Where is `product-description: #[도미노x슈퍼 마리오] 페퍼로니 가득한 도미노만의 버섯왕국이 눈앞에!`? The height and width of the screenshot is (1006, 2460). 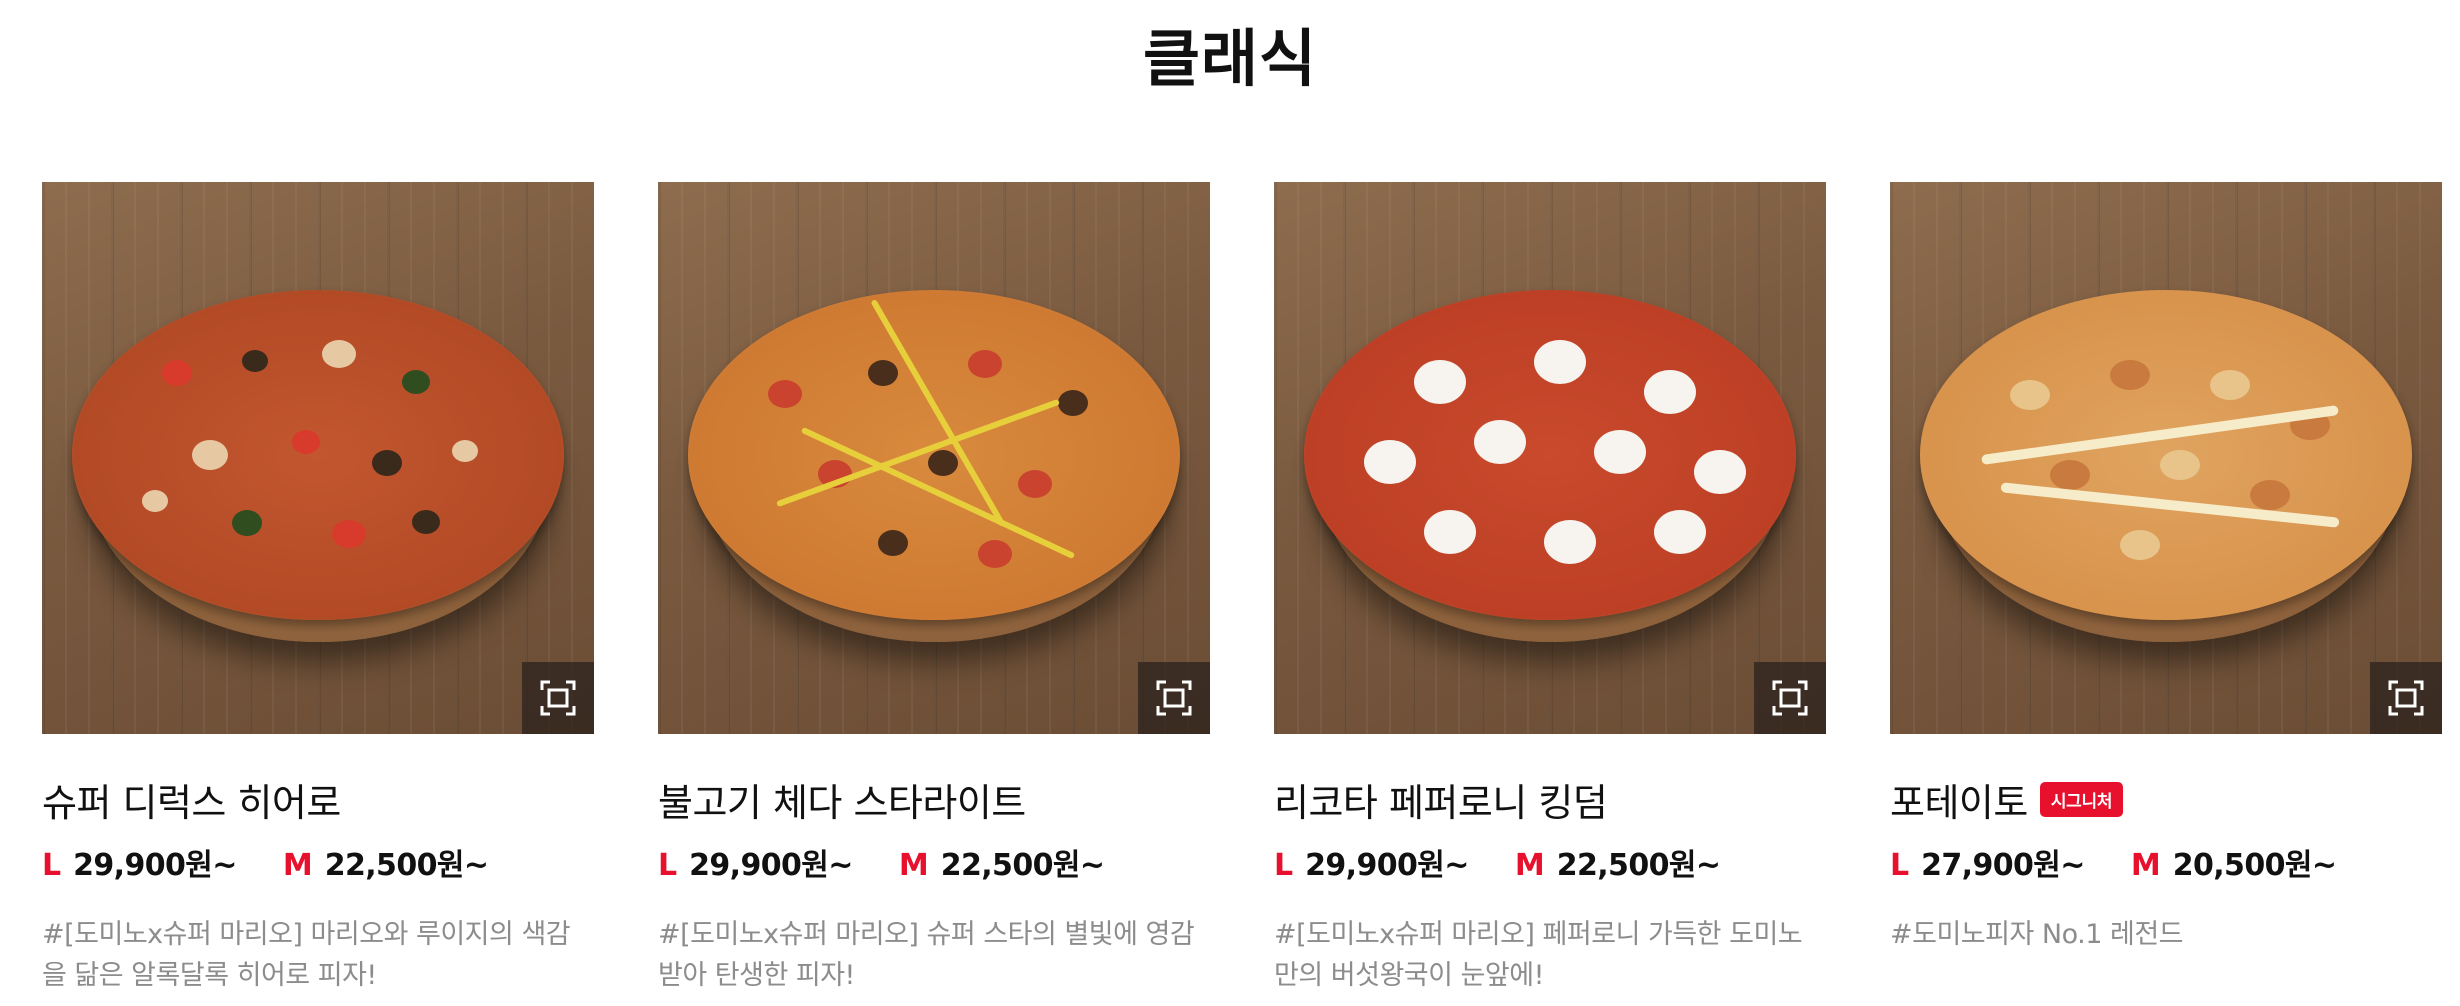 product-description: #[도미노x슈퍼 마리오] 페퍼로니 가득한 도미노만의 버섯왕국이 눈앞에! is located at coordinates (1538, 955).